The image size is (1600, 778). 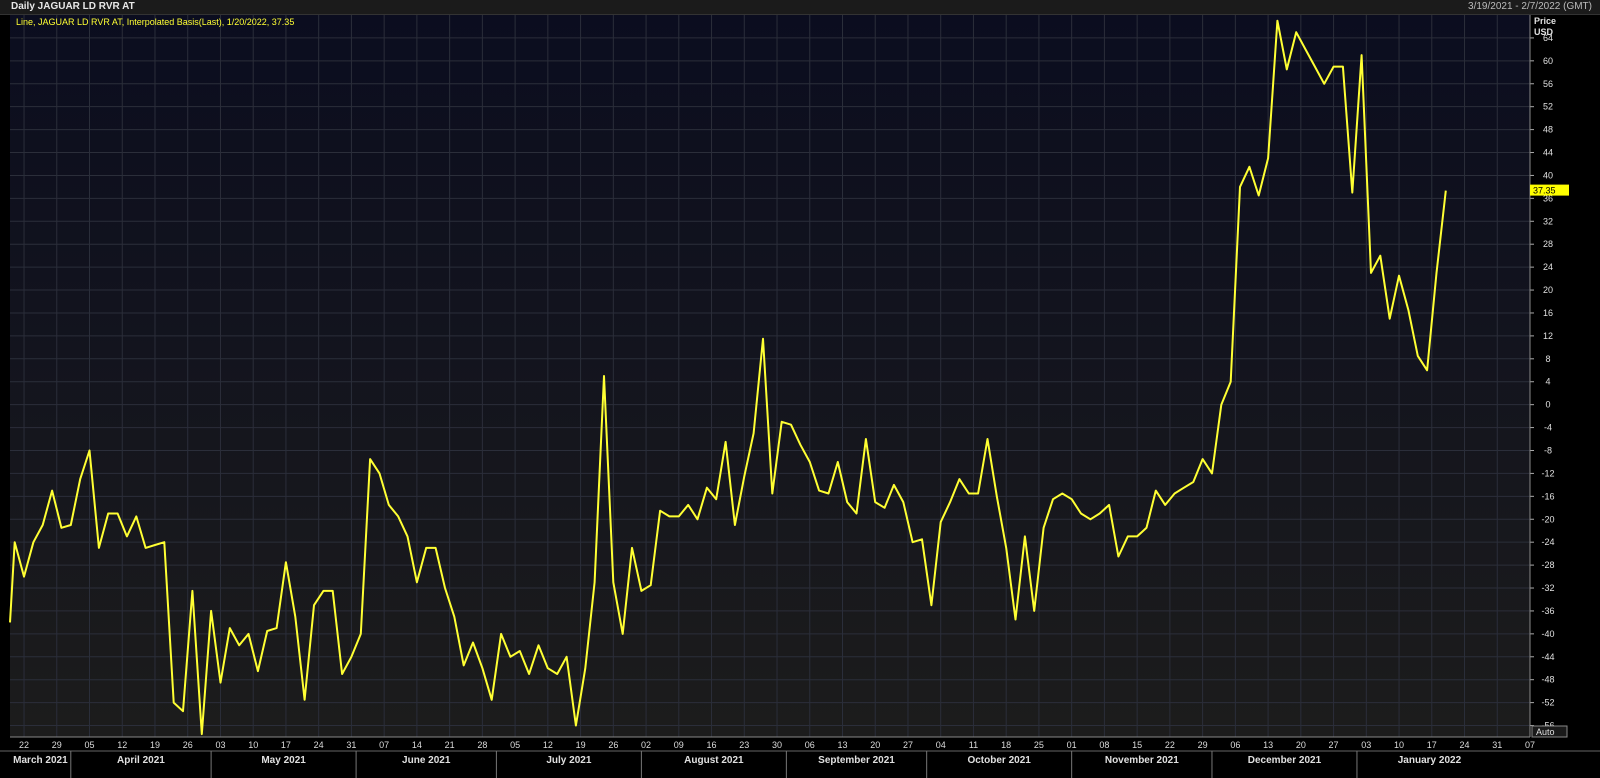 I want to click on month-label: June 2021, so click(x=426, y=760).